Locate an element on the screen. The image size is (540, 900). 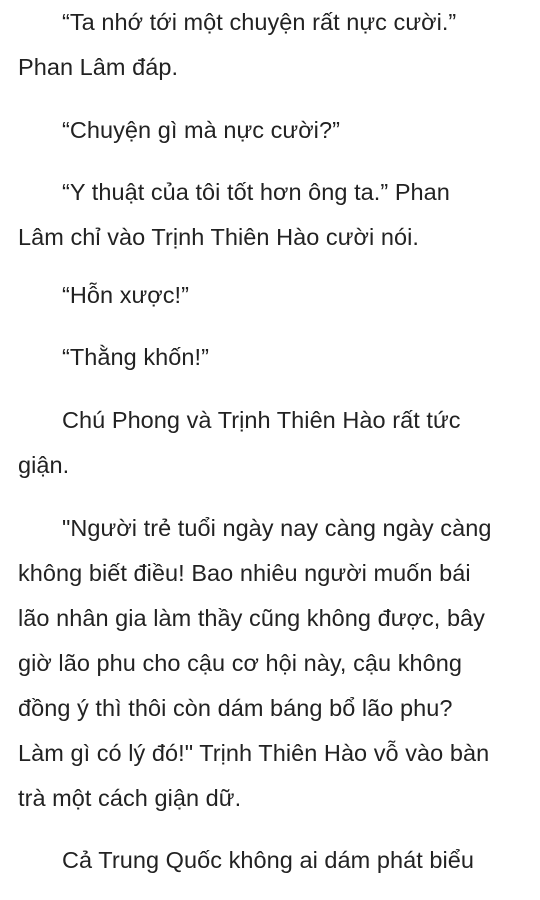
text-line: Cả Trung Quốc không ai dám phát biểu is located at coordinates (268, 860).